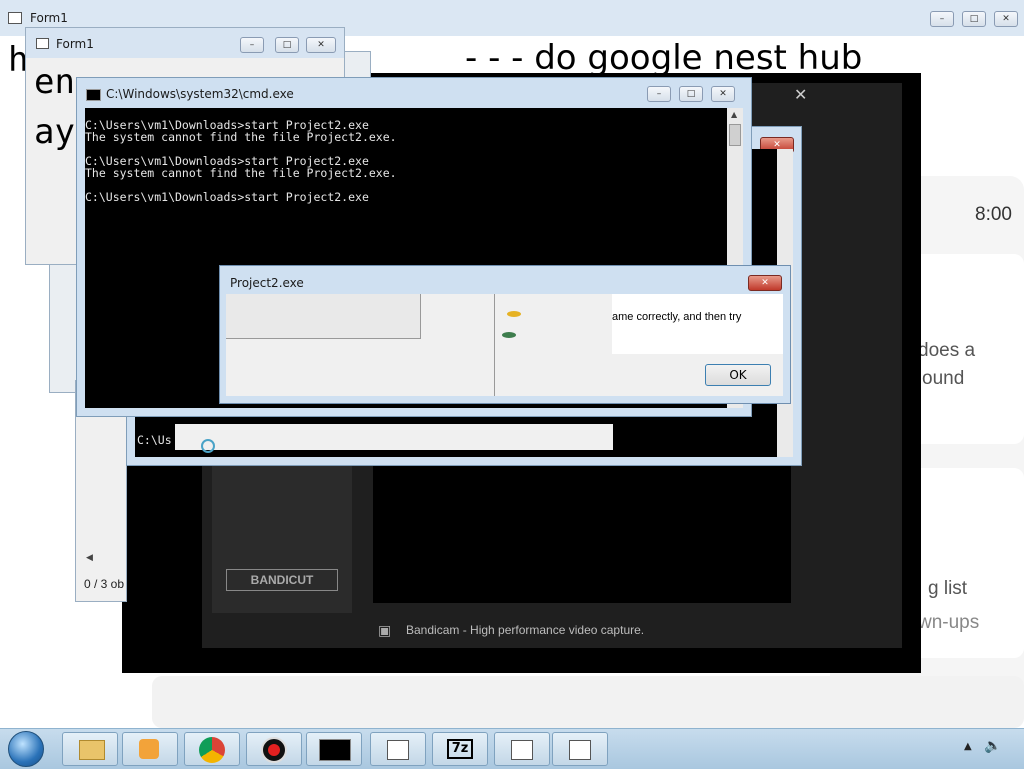 The image size is (1024, 769). Describe the element at coordinates (267, 283) in the screenshot. I see `dialog-title: Project2.exe` at that location.